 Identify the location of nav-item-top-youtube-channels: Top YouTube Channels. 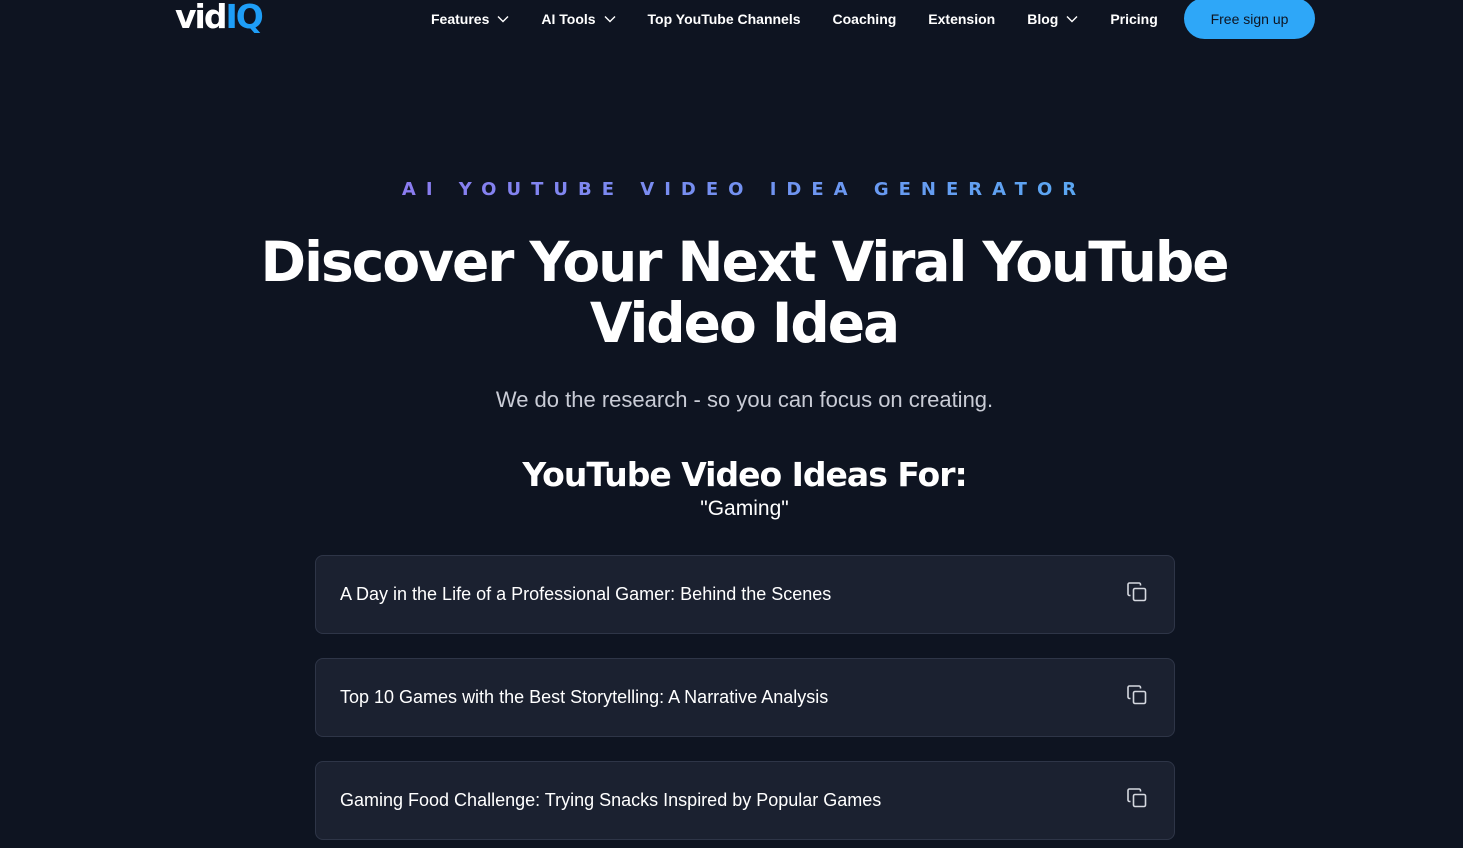
(724, 19).